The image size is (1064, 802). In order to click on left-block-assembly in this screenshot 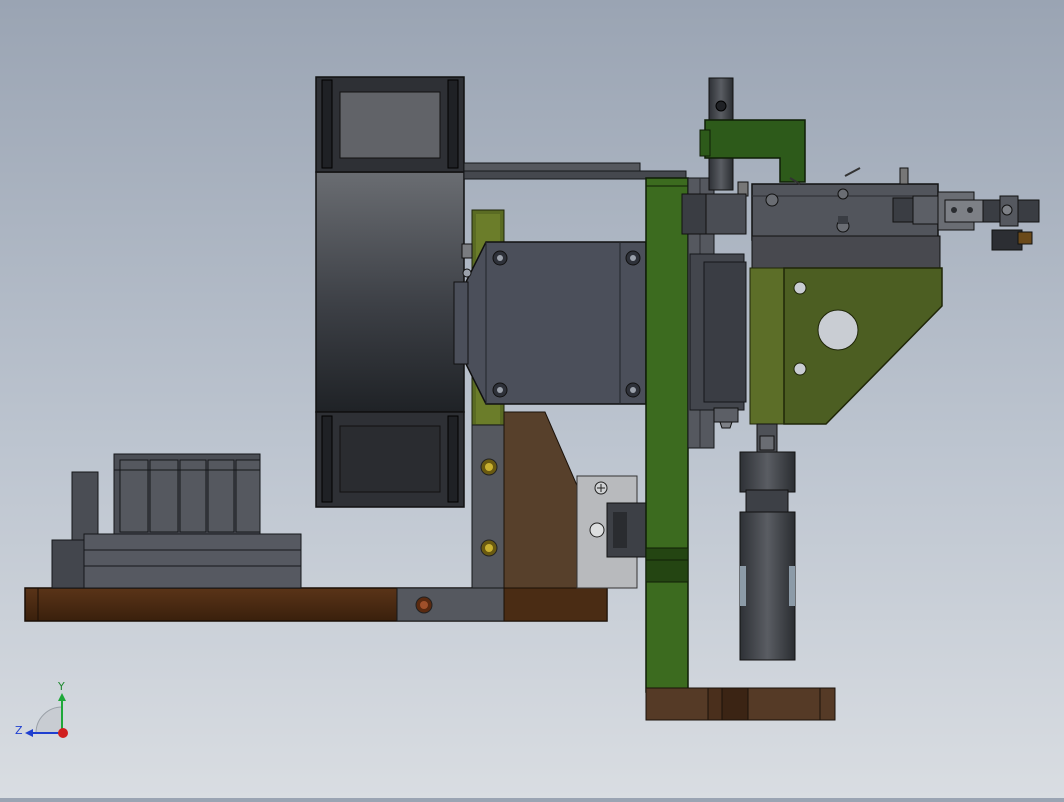, I will do `click(176, 521)`.